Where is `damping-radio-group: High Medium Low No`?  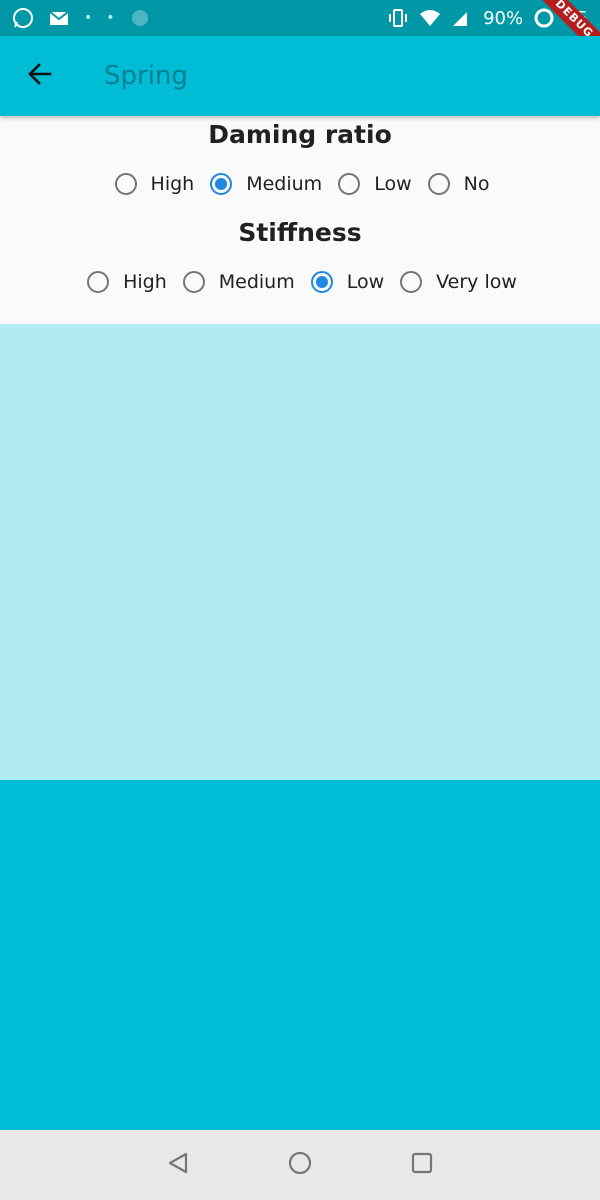 damping-radio-group: High Medium Low No is located at coordinates (300, 184).